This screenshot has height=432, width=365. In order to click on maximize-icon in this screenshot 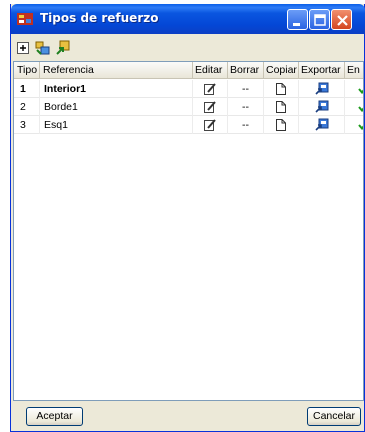, I will do `click(320, 20)`.